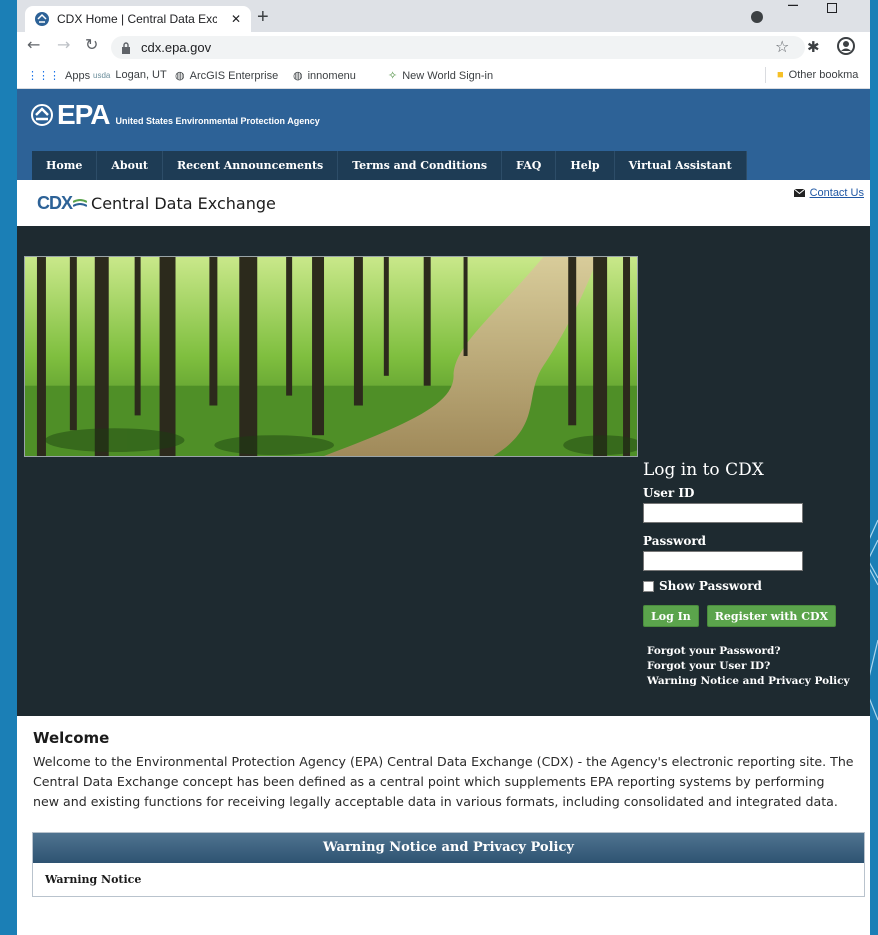 The image size is (878, 935). Describe the element at coordinates (63, 44) in the screenshot. I see `forward-arrow-icon: →` at that location.